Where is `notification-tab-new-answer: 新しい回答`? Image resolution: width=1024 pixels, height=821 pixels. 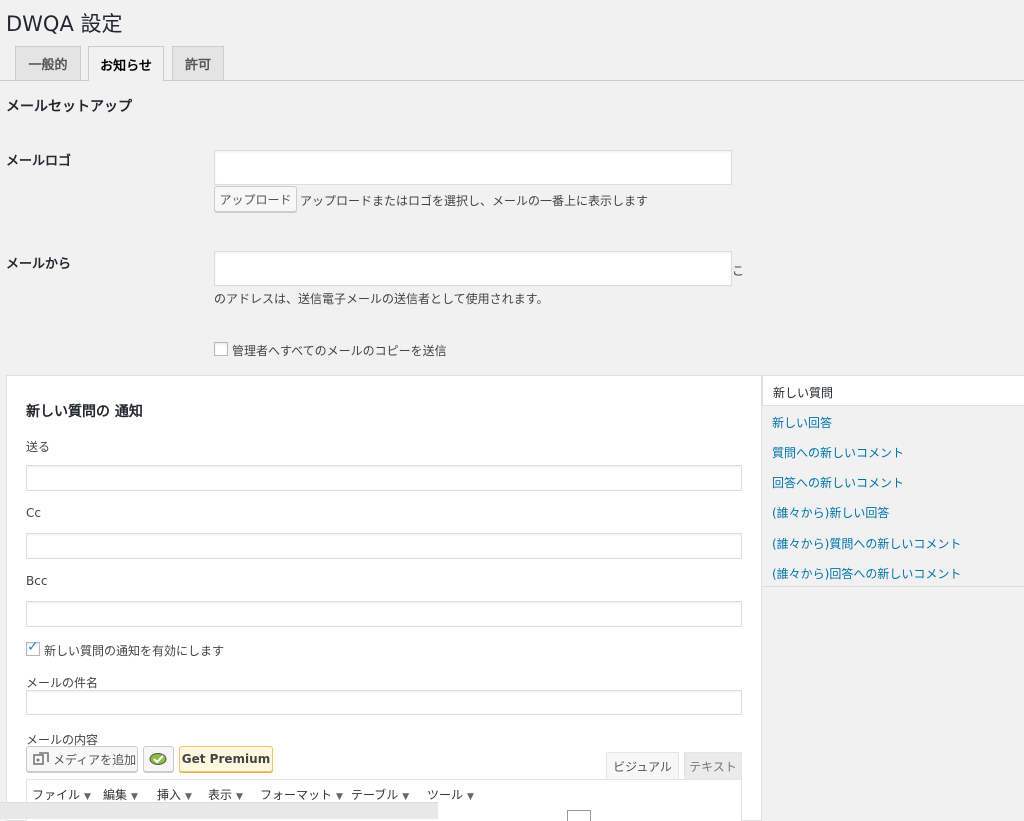
notification-tab-new-answer: 新しい回答 is located at coordinates (802, 422).